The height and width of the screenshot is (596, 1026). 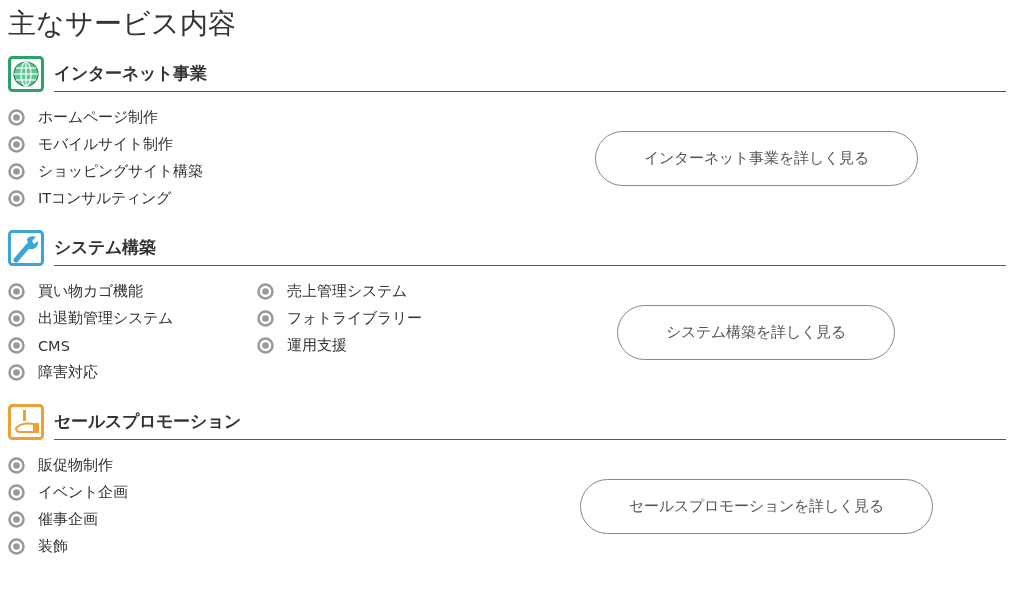 I want to click on service-item: イベント企画, so click(x=83, y=492).